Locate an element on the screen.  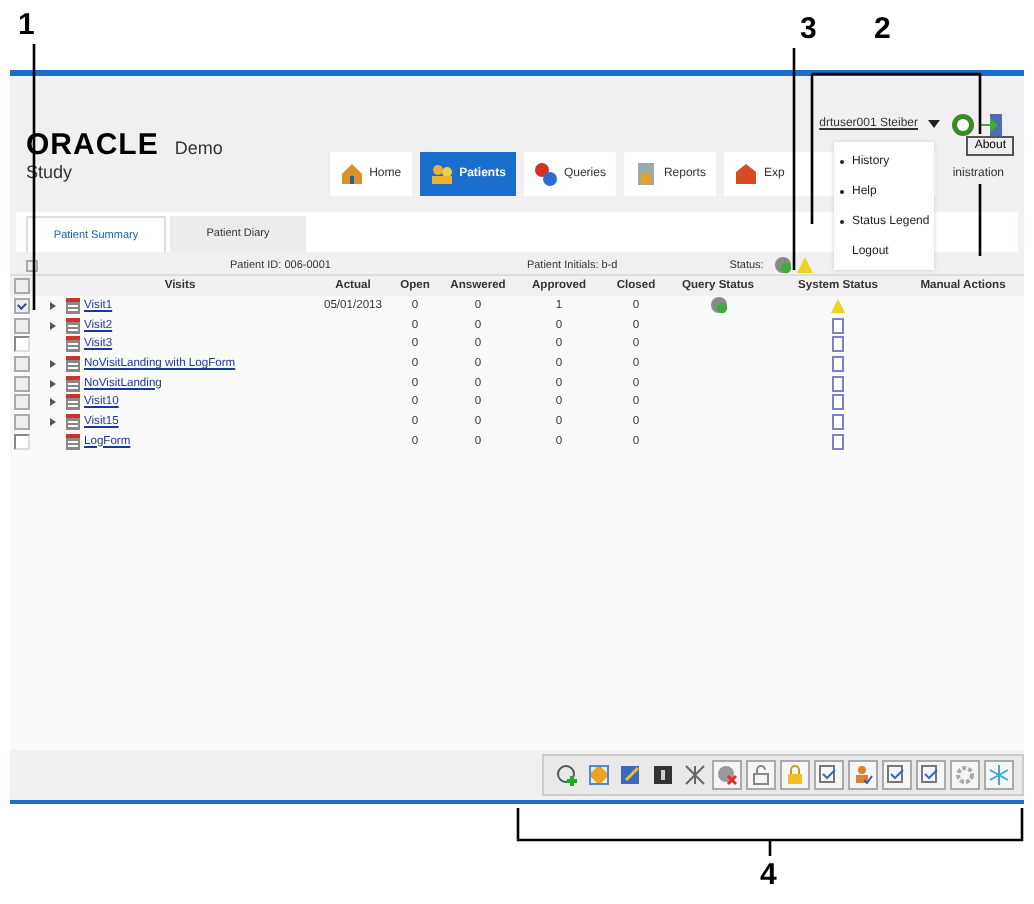
cancel-icon is located at coordinates (727, 775).